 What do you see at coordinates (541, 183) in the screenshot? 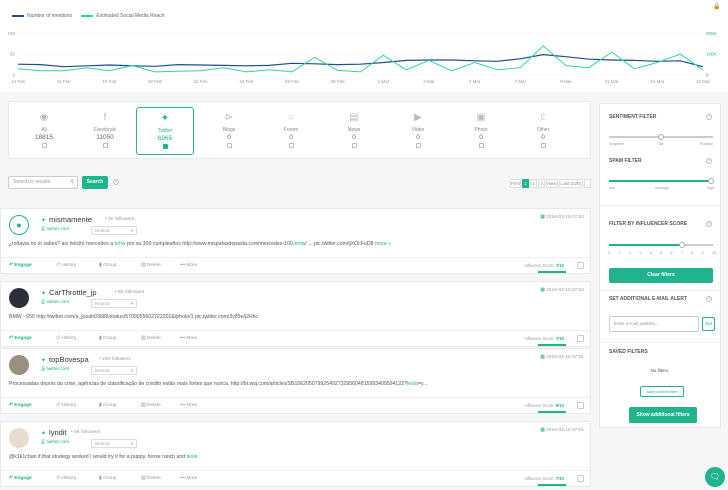
I see `page-3: 3` at bounding box center [541, 183].